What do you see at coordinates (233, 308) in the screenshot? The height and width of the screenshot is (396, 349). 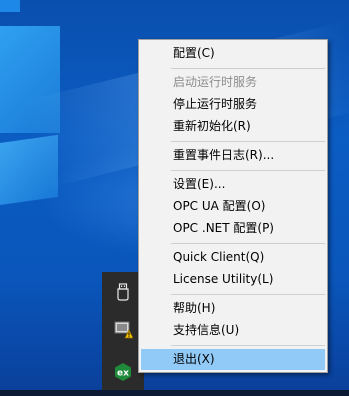 I see `menu-item-help: 帮助(H)` at bounding box center [233, 308].